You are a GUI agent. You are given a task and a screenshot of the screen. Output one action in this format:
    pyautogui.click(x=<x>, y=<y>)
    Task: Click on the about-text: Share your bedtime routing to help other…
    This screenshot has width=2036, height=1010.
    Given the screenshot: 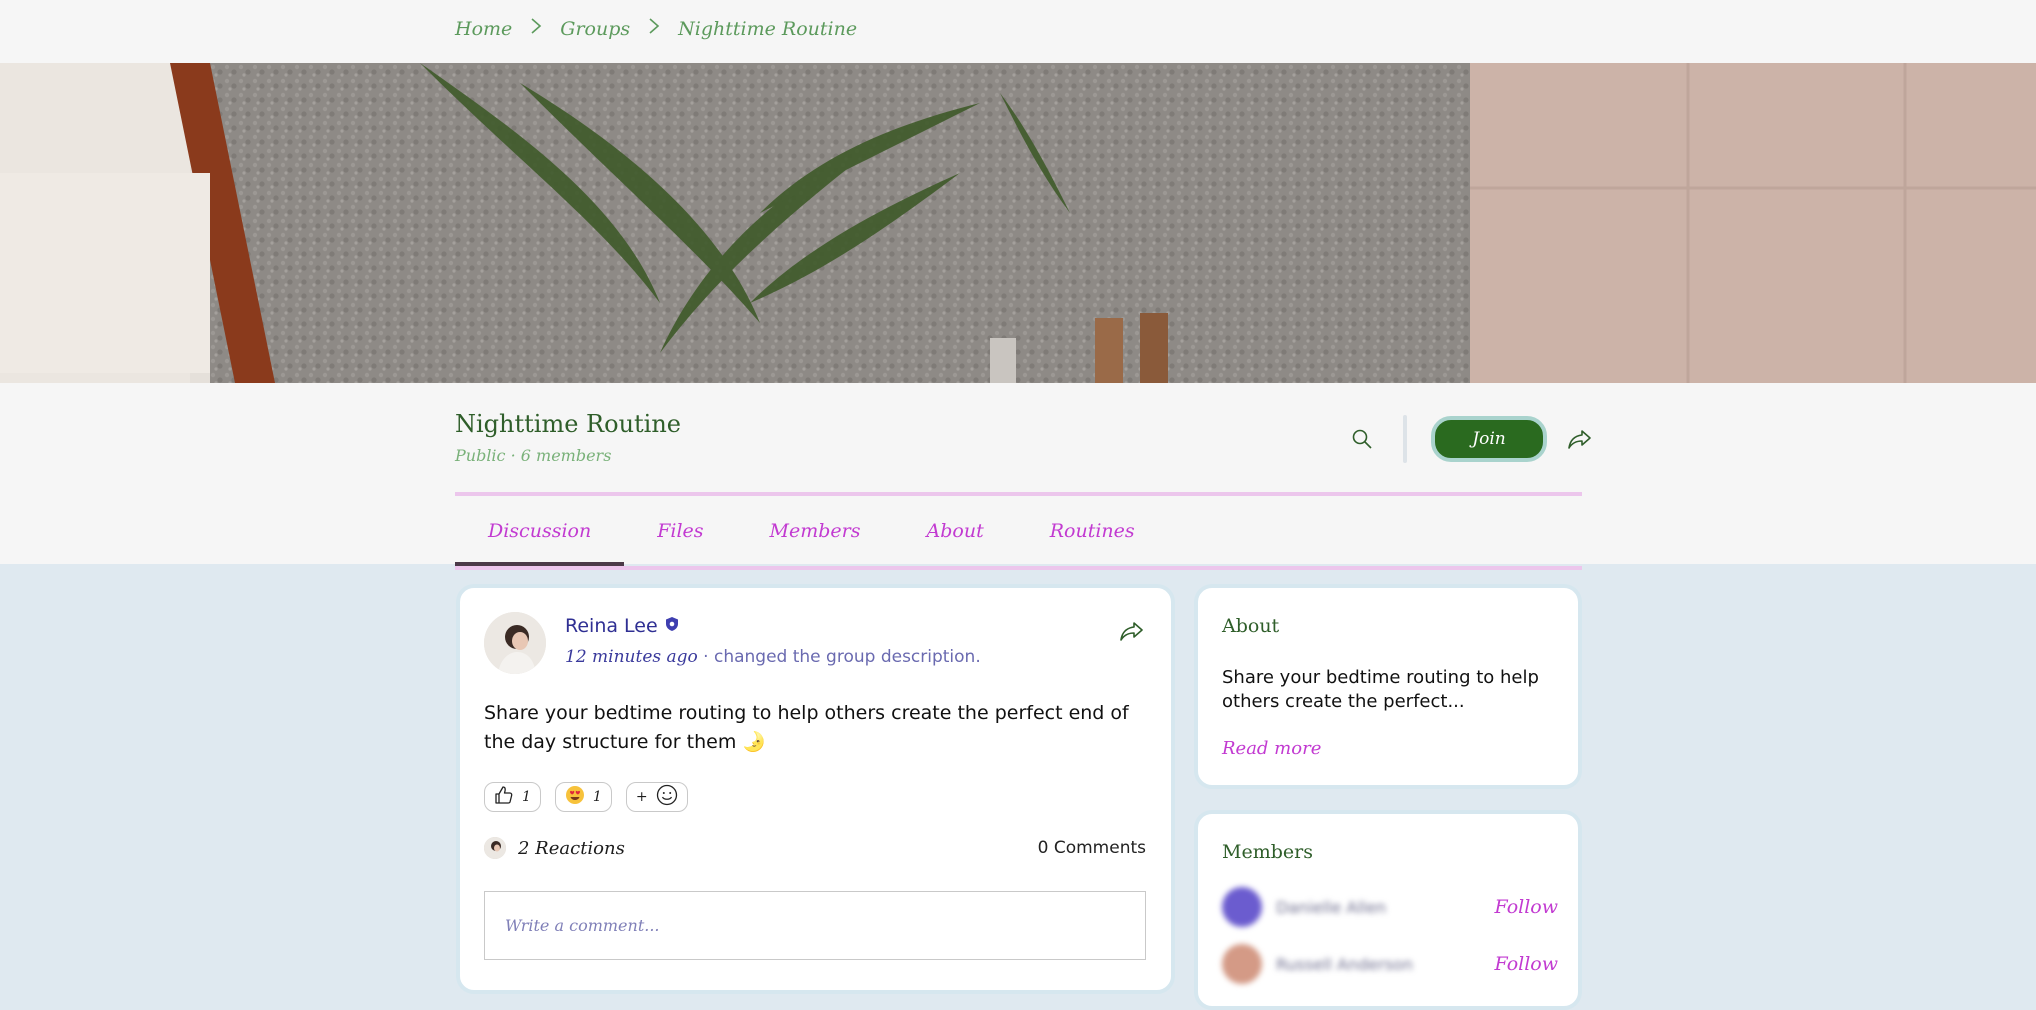 What is the action you would take?
    pyautogui.click(x=1380, y=689)
    